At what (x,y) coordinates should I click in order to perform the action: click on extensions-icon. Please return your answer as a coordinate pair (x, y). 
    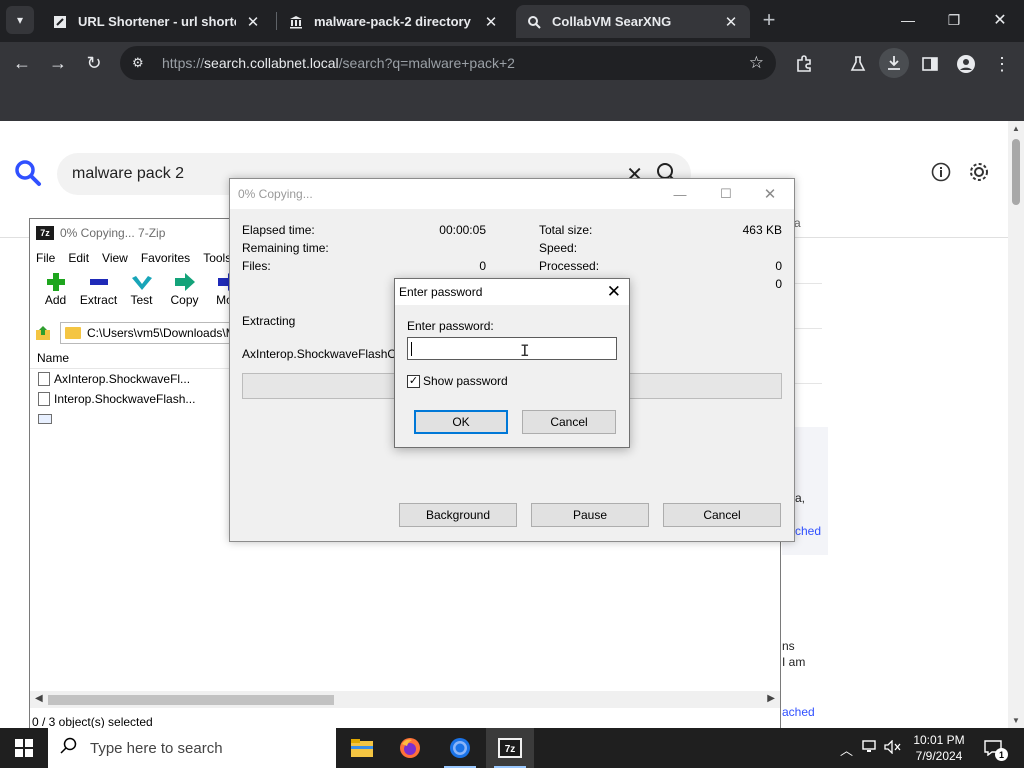
    Looking at the image, I should click on (804, 64).